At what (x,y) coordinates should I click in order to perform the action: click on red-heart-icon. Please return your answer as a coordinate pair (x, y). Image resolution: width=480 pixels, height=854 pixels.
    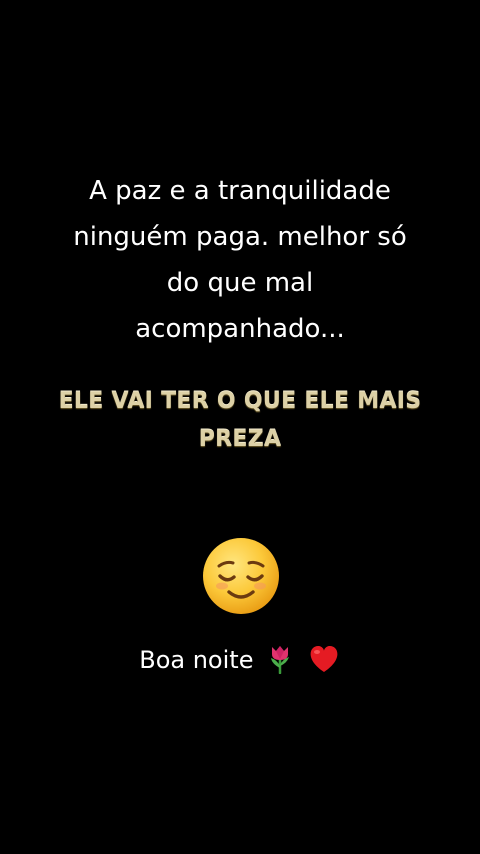
    Looking at the image, I should click on (324, 658).